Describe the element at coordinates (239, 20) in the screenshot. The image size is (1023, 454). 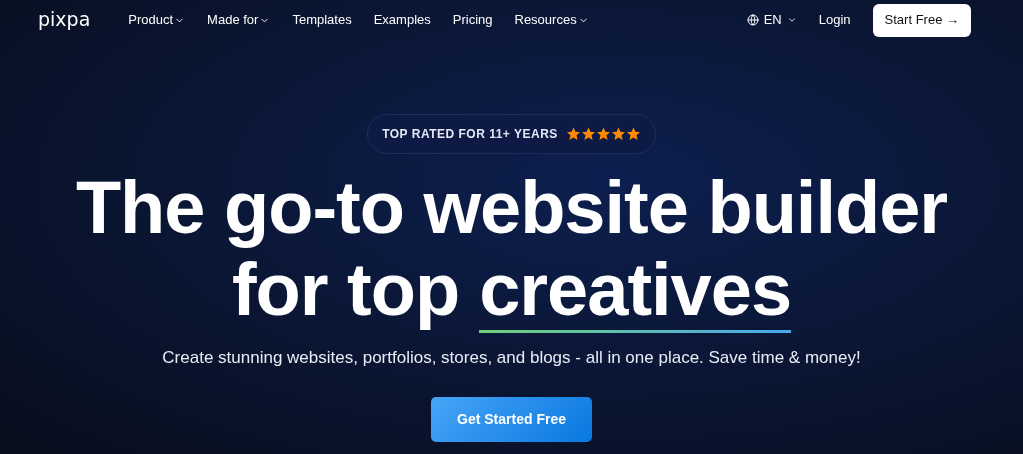
I see `nav-link: Made for` at that location.